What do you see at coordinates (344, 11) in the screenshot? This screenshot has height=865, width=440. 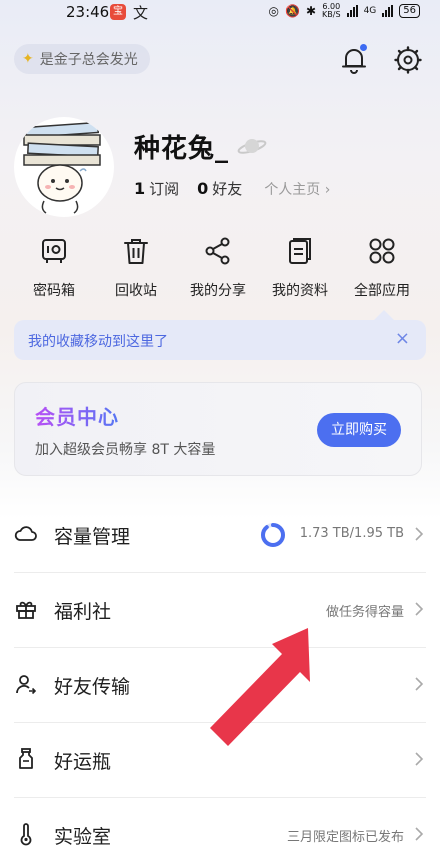 I see `status-indicators: ◎ 🔕 ✱ 6.00 KB/S 4G 56` at bounding box center [344, 11].